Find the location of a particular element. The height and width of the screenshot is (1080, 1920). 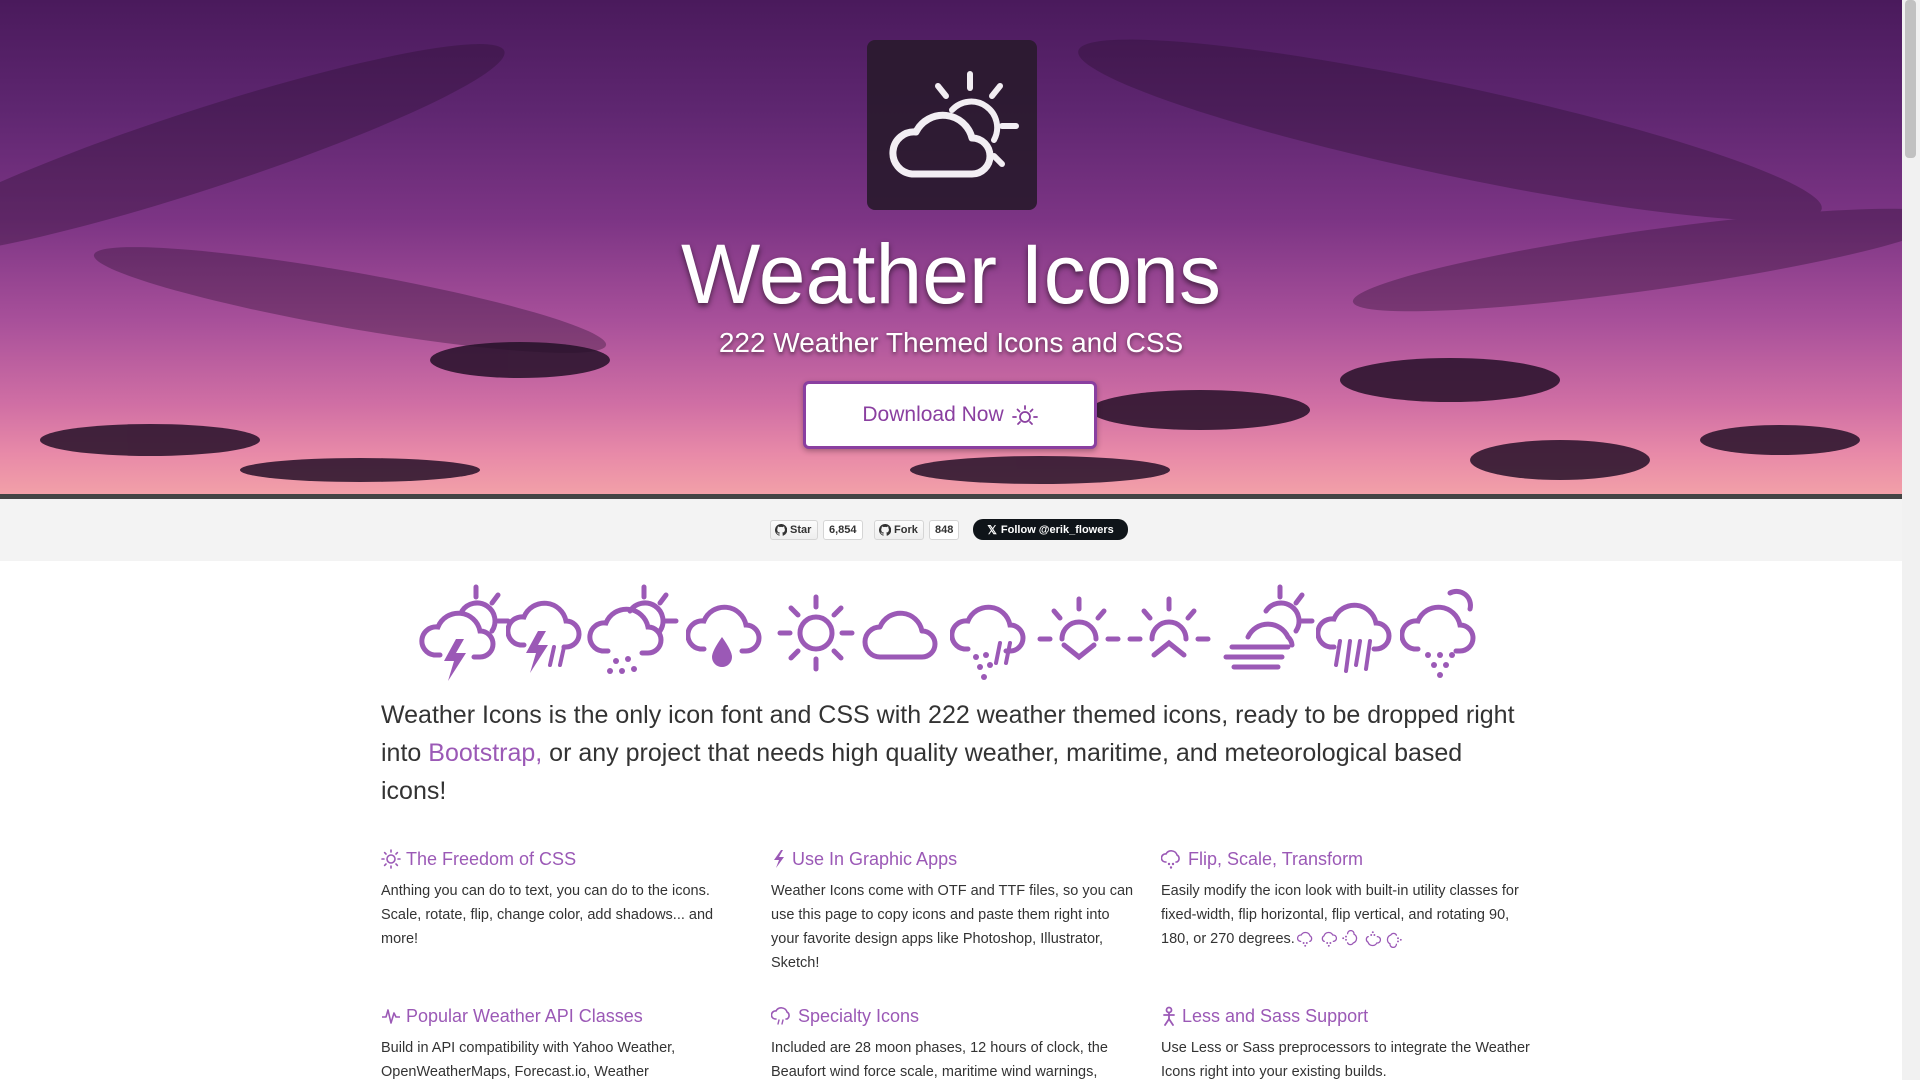

feature-title-text: Popular Weather API Classes is located at coordinates (524, 1015).